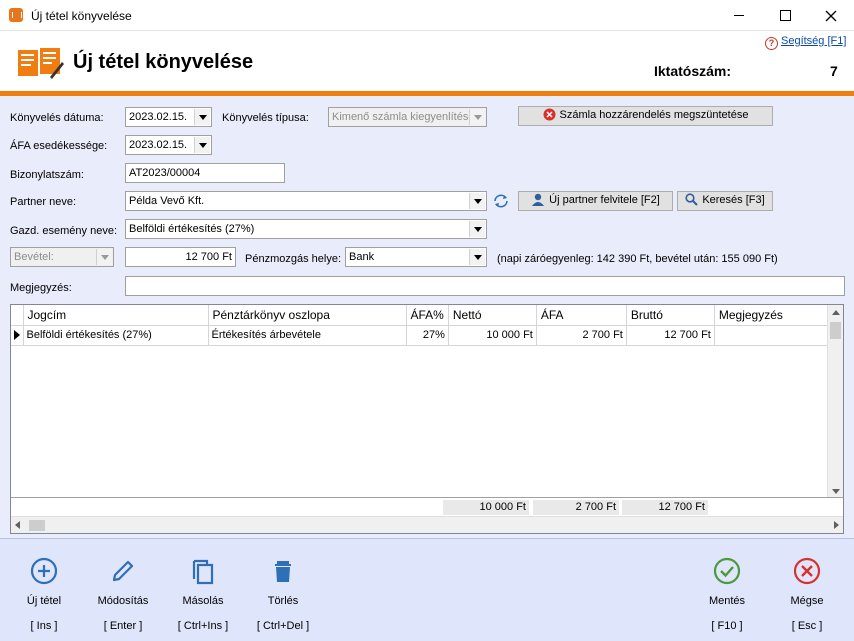  Describe the element at coordinates (576, 507) in the screenshot. I see `total-afa: 2 700 Ft` at that location.